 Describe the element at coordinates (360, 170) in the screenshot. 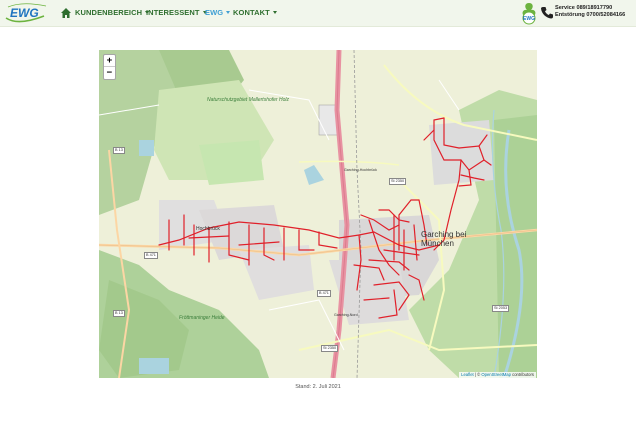

I see `map-label-garching-hochbrueck: Garching-Hochbrück` at that location.